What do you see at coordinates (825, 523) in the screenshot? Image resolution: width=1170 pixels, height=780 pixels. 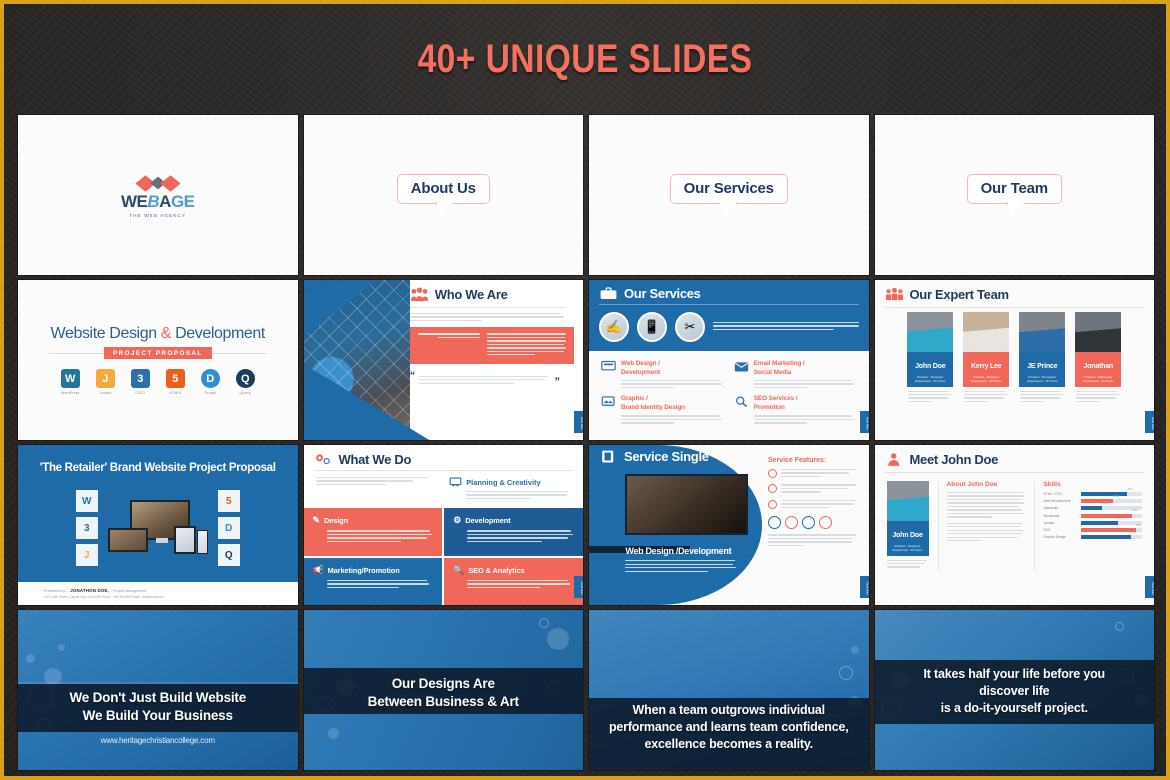 I see `target-circle-icon` at bounding box center [825, 523].